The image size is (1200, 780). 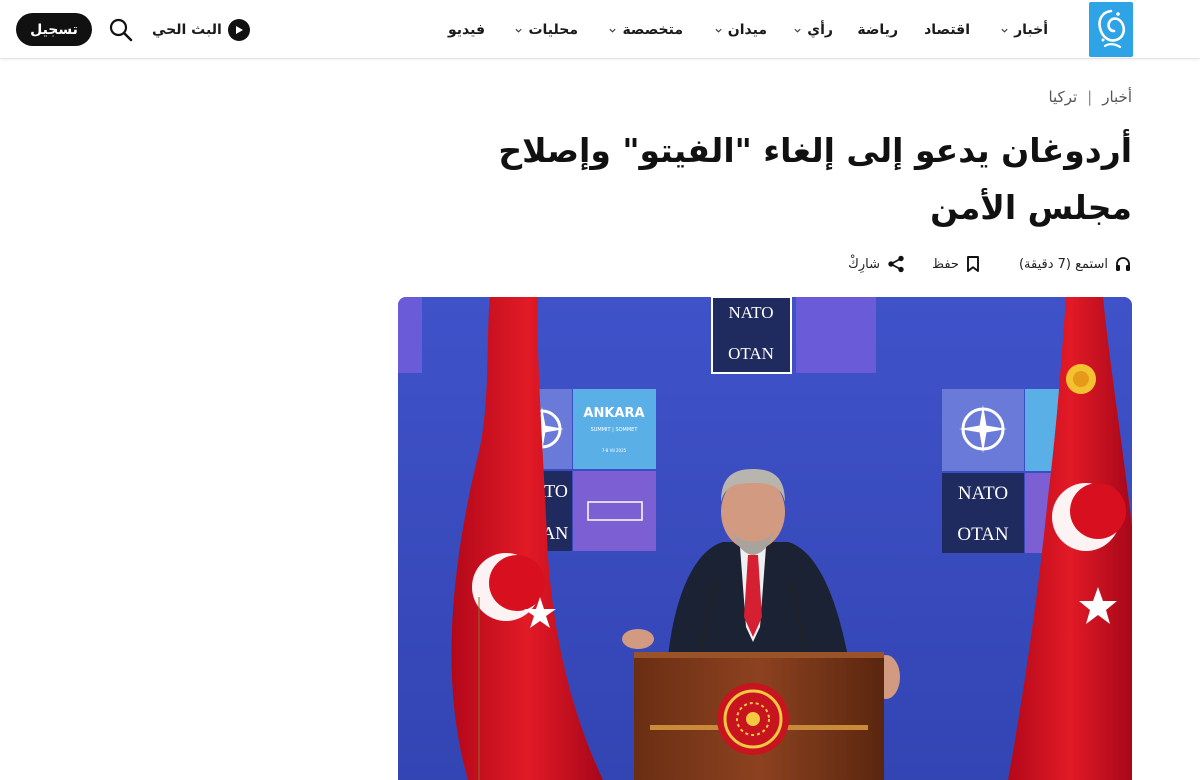 What do you see at coordinates (1111, 29) in the screenshot?
I see `aljazeera-logo` at bounding box center [1111, 29].